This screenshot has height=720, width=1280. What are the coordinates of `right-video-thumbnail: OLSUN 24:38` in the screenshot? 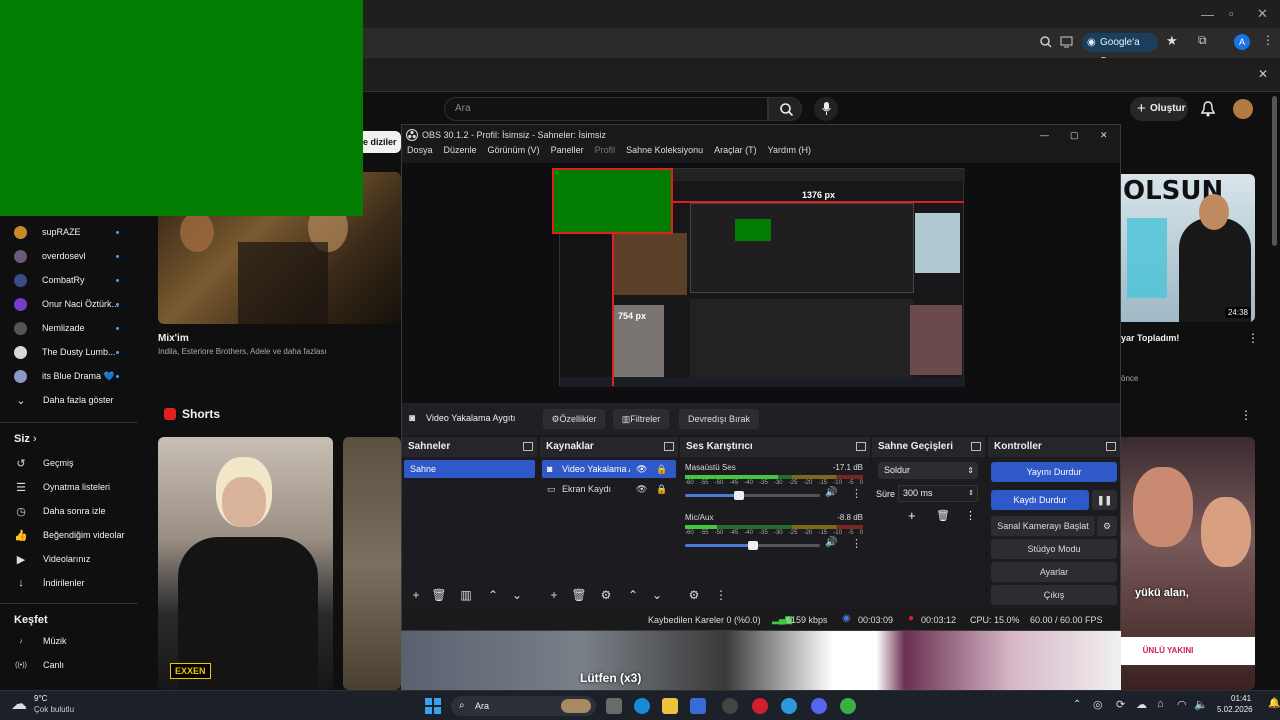 It's located at (1188, 248).